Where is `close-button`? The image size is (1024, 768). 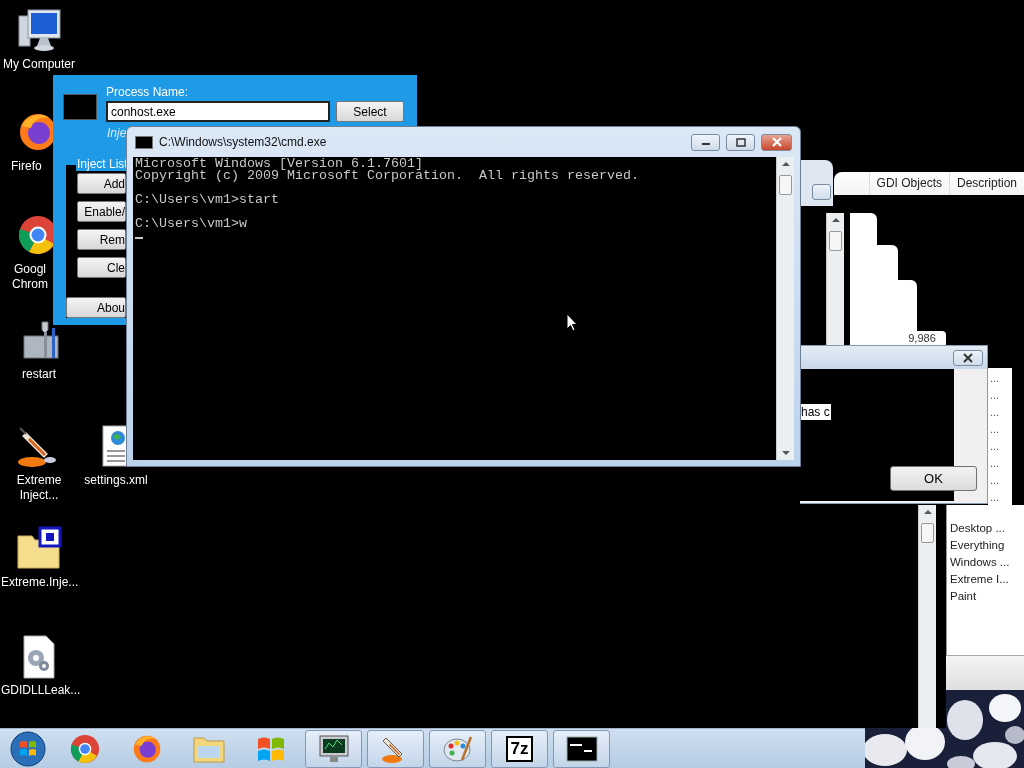 close-button is located at coordinates (968, 358).